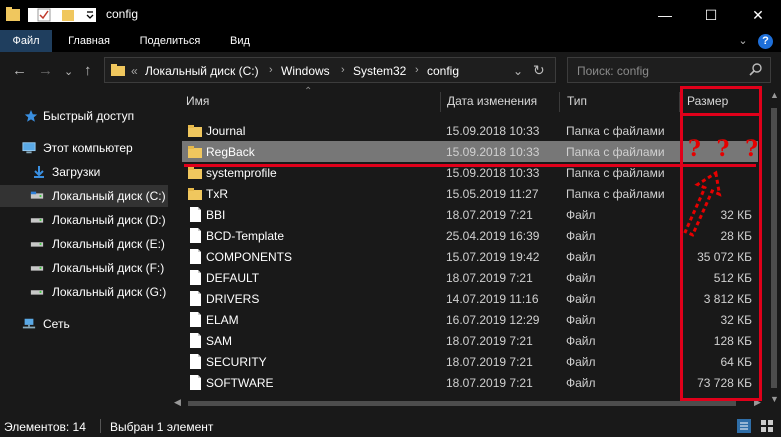 The width and height of the screenshot is (781, 437). What do you see at coordinates (217, 194) in the screenshot?
I see `file-name: TxR` at bounding box center [217, 194].